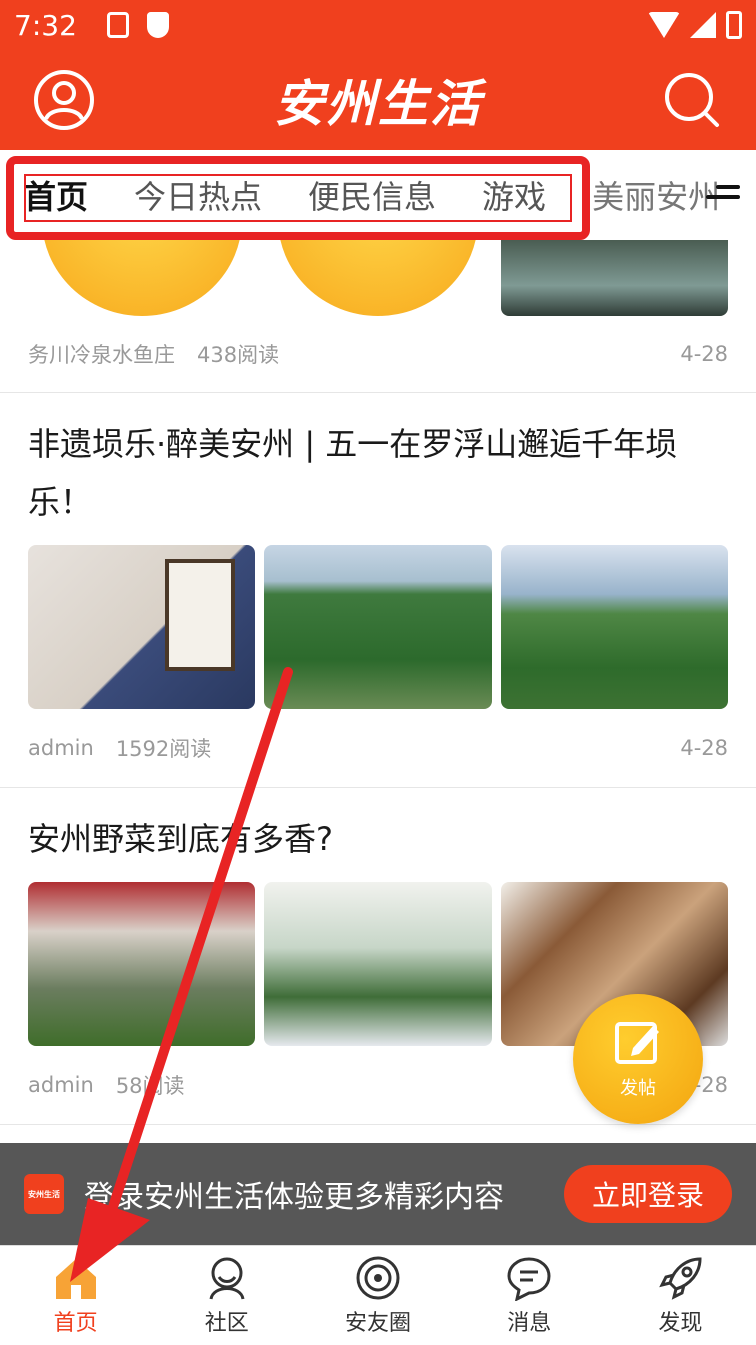  What do you see at coordinates (180, 839) in the screenshot?
I see `article-title: 安州野菜到底有多香?` at bounding box center [180, 839].